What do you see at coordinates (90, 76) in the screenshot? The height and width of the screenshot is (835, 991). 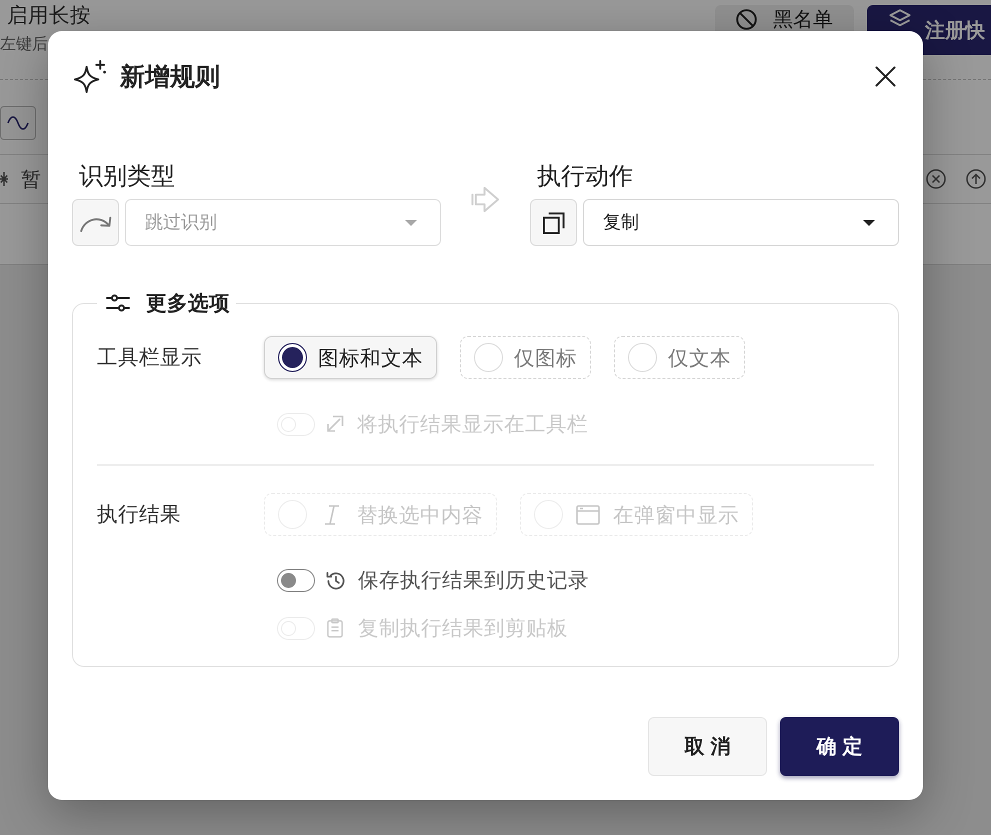 I see `sparkle-icon` at bounding box center [90, 76].